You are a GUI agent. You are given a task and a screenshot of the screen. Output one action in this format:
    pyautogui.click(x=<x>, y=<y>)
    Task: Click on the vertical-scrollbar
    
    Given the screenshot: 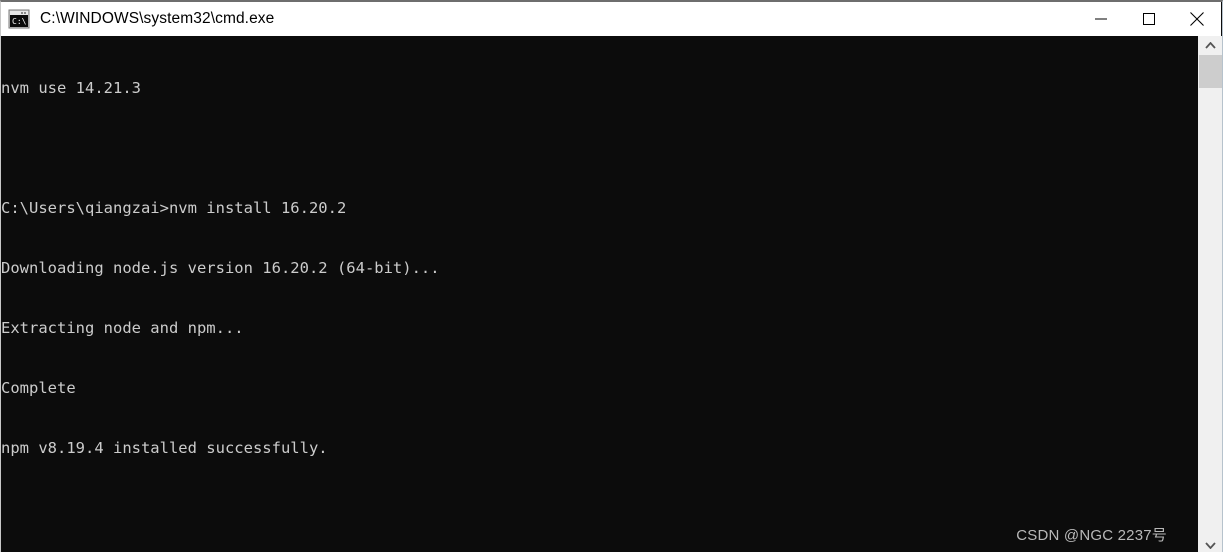 What is the action you would take?
    pyautogui.click(x=1209, y=294)
    